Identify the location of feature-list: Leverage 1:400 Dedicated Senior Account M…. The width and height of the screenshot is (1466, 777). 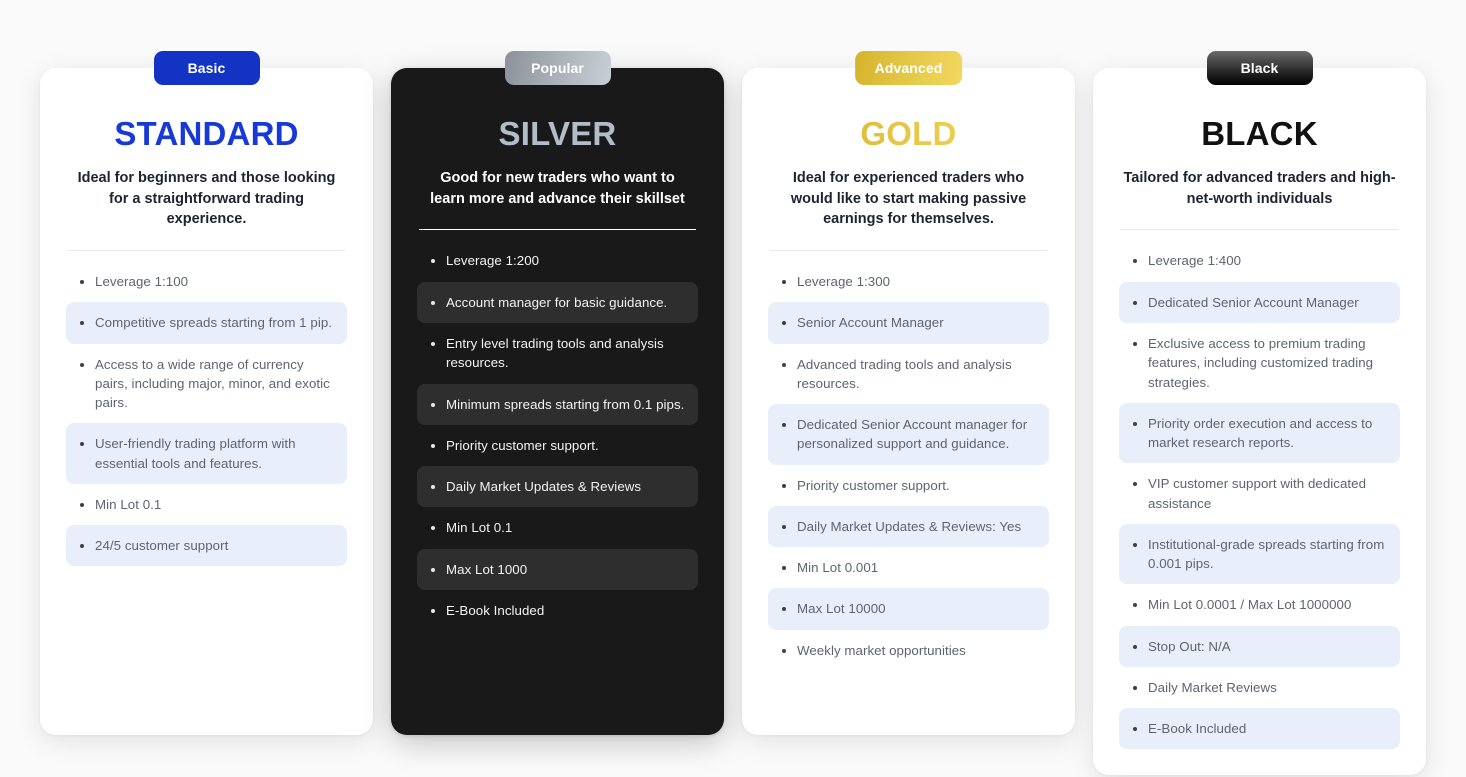
(1259, 495).